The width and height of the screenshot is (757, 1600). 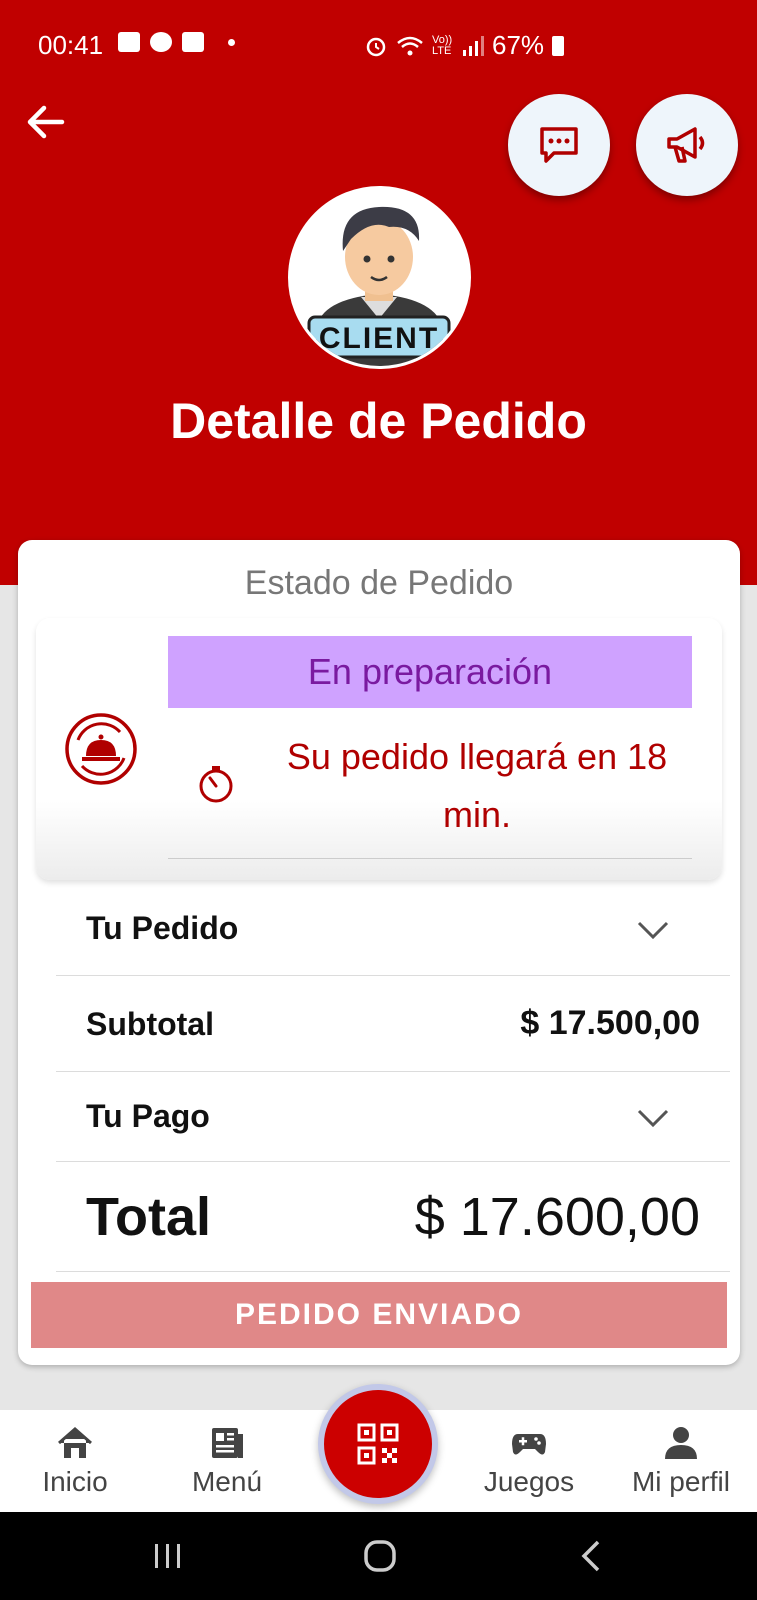 What do you see at coordinates (150, 1024) in the screenshot?
I see `subtotal-label: Subtotal` at bounding box center [150, 1024].